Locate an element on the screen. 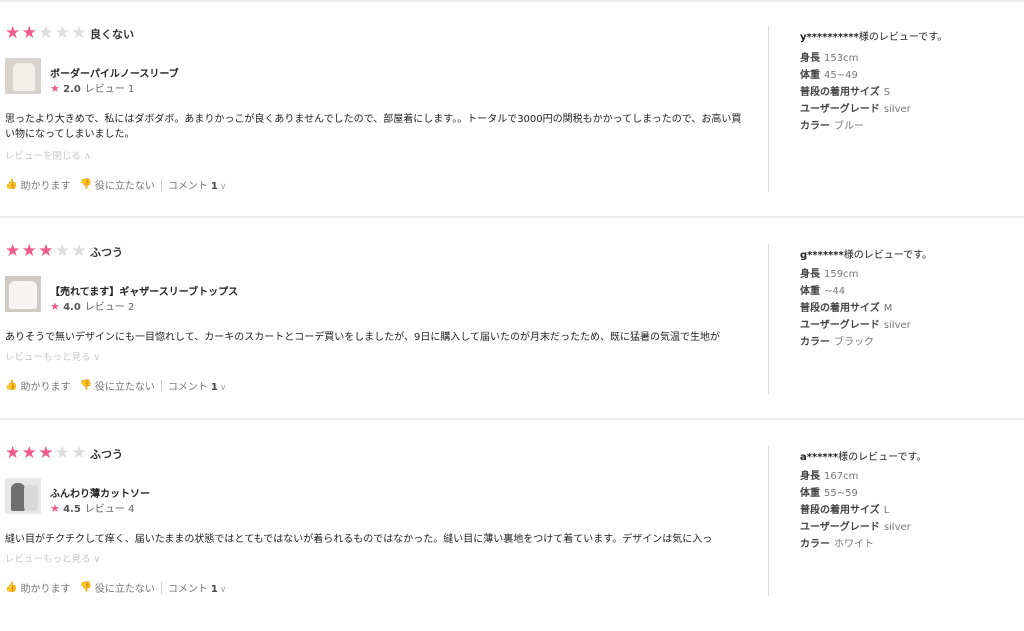 The height and width of the screenshot is (631, 1024). reviewer-size: 普段の着用サイズ S is located at coordinates (845, 90).